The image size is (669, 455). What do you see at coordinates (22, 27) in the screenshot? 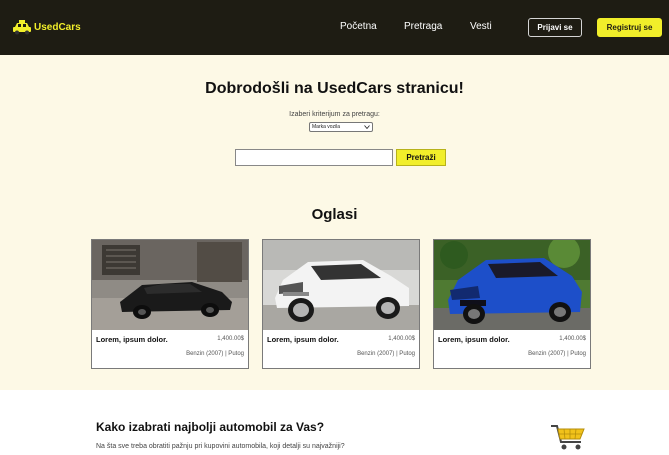
I see `taxi-logo-icon` at bounding box center [22, 27].